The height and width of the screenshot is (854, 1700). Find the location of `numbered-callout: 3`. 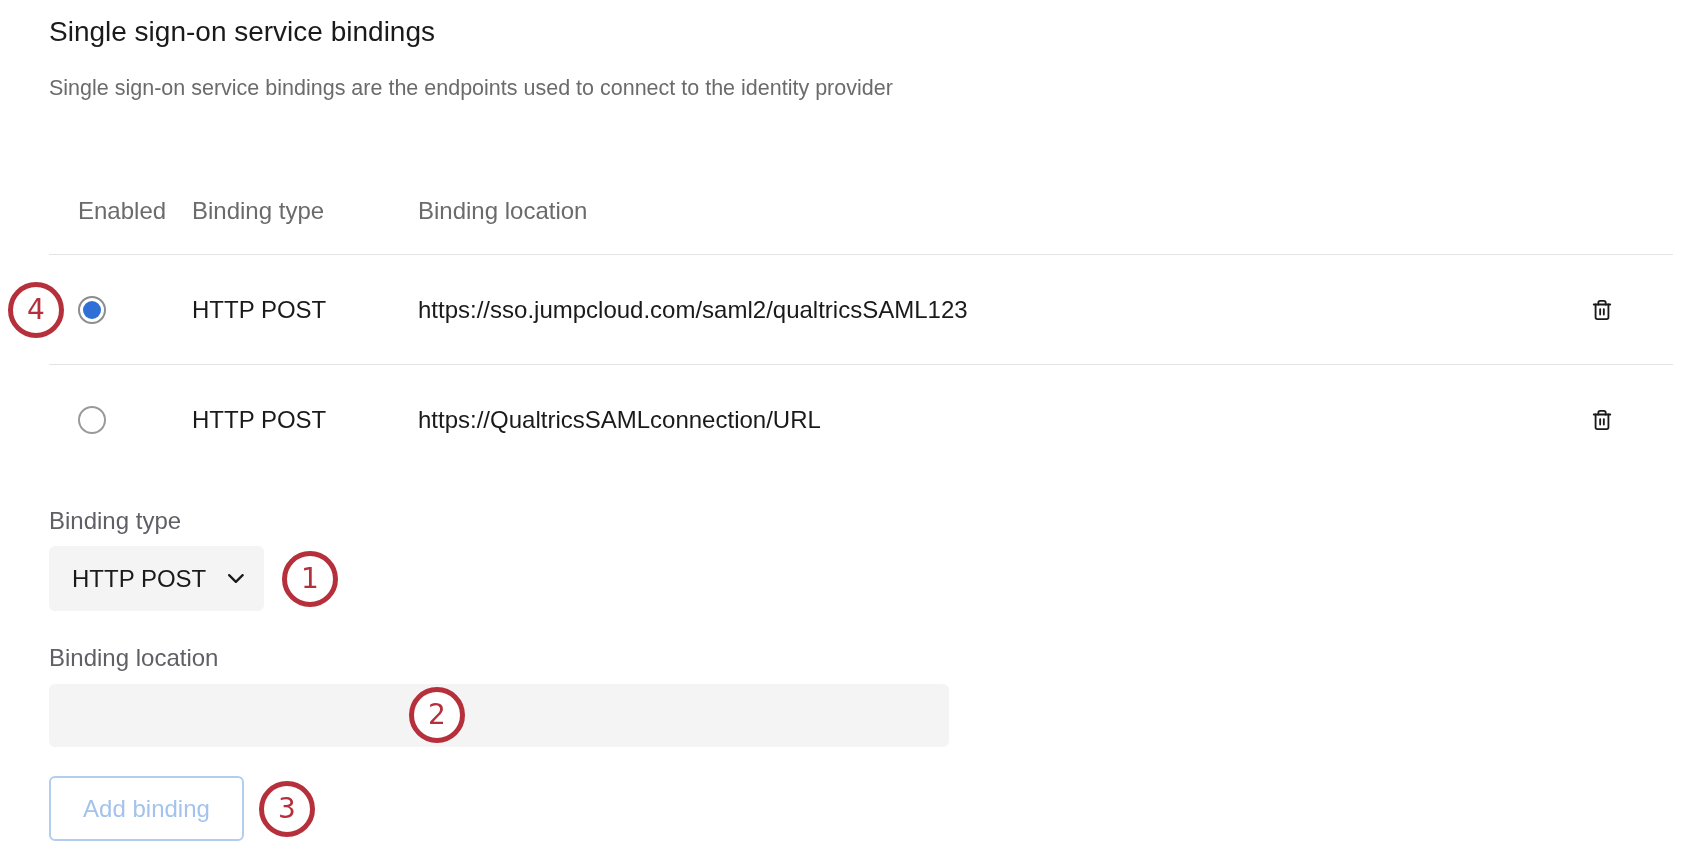

numbered-callout: 3 is located at coordinates (287, 808).